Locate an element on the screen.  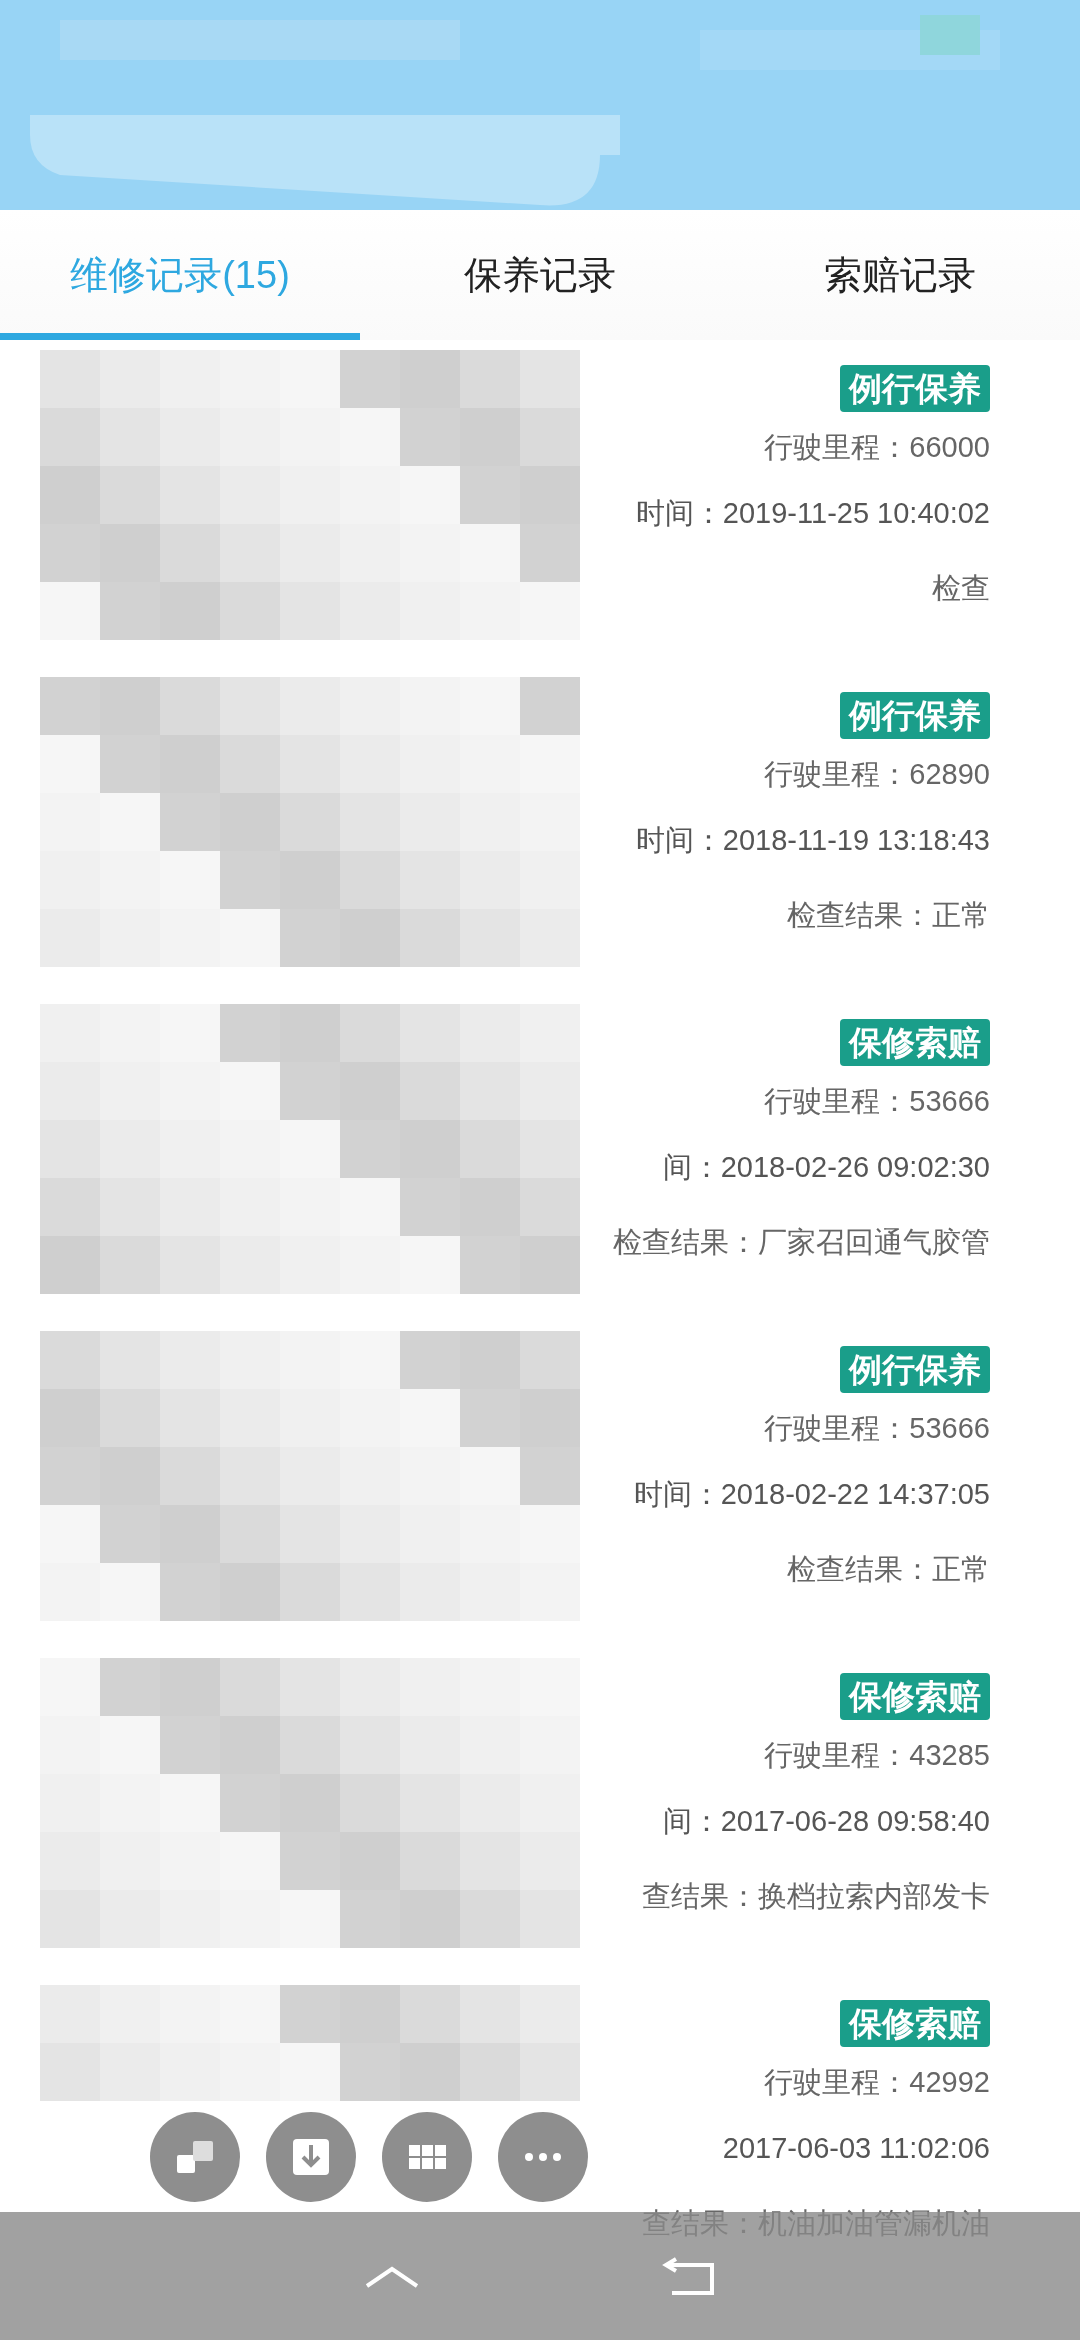
result-text: 检查 is located at coordinates (961, 588).